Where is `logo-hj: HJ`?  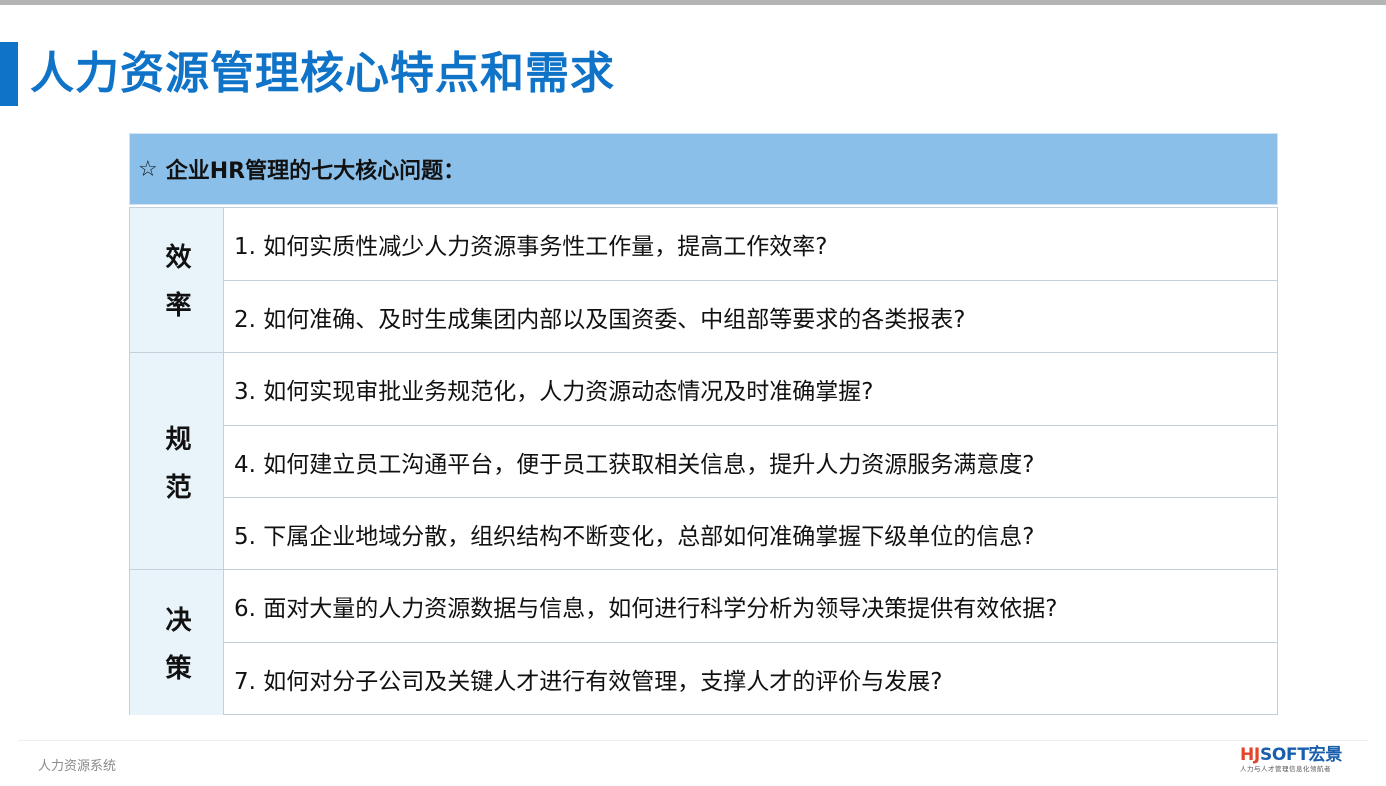 logo-hj: HJ is located at coordinates (1250, 755).